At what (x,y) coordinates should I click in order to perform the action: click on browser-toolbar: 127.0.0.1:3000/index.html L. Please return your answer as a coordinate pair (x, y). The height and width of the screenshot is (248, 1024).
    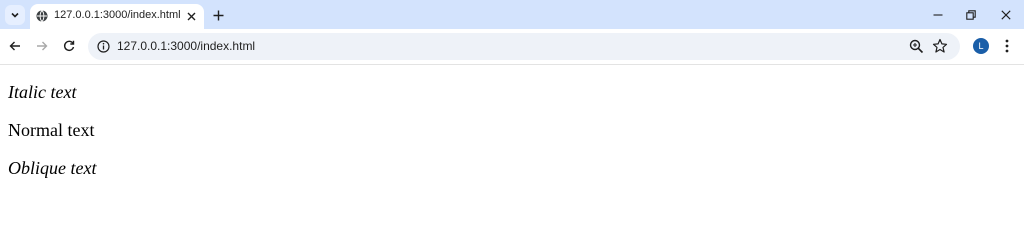
    Looking at the image, I should click on (512, 47).